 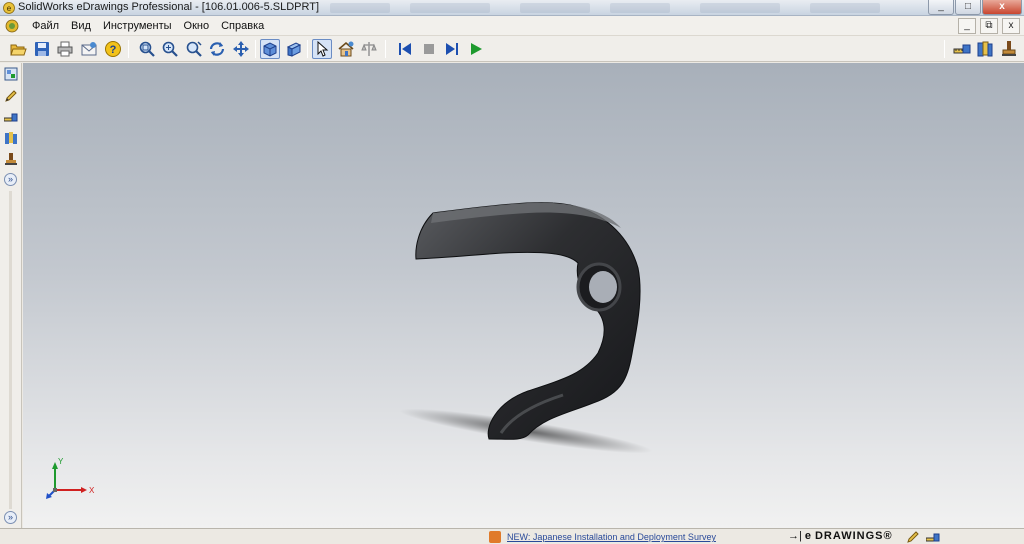 I want to click on menu-tools: Инструменты, so click(x=137, y=26).